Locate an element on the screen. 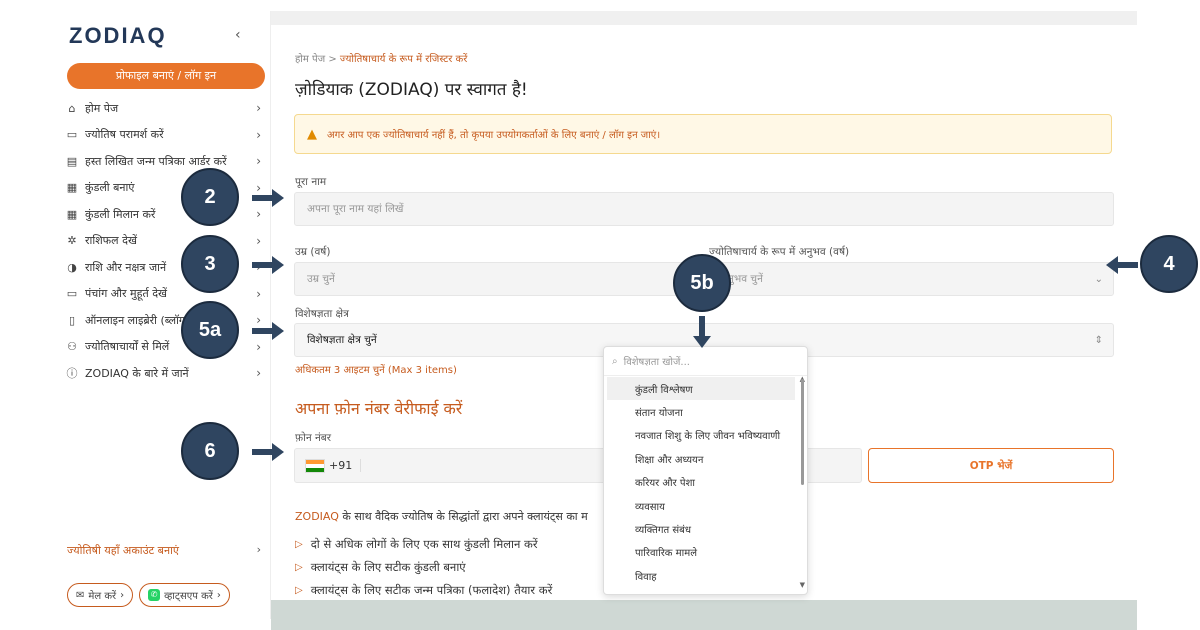  marker-5a: 5a is located at coordinates (210, 330).